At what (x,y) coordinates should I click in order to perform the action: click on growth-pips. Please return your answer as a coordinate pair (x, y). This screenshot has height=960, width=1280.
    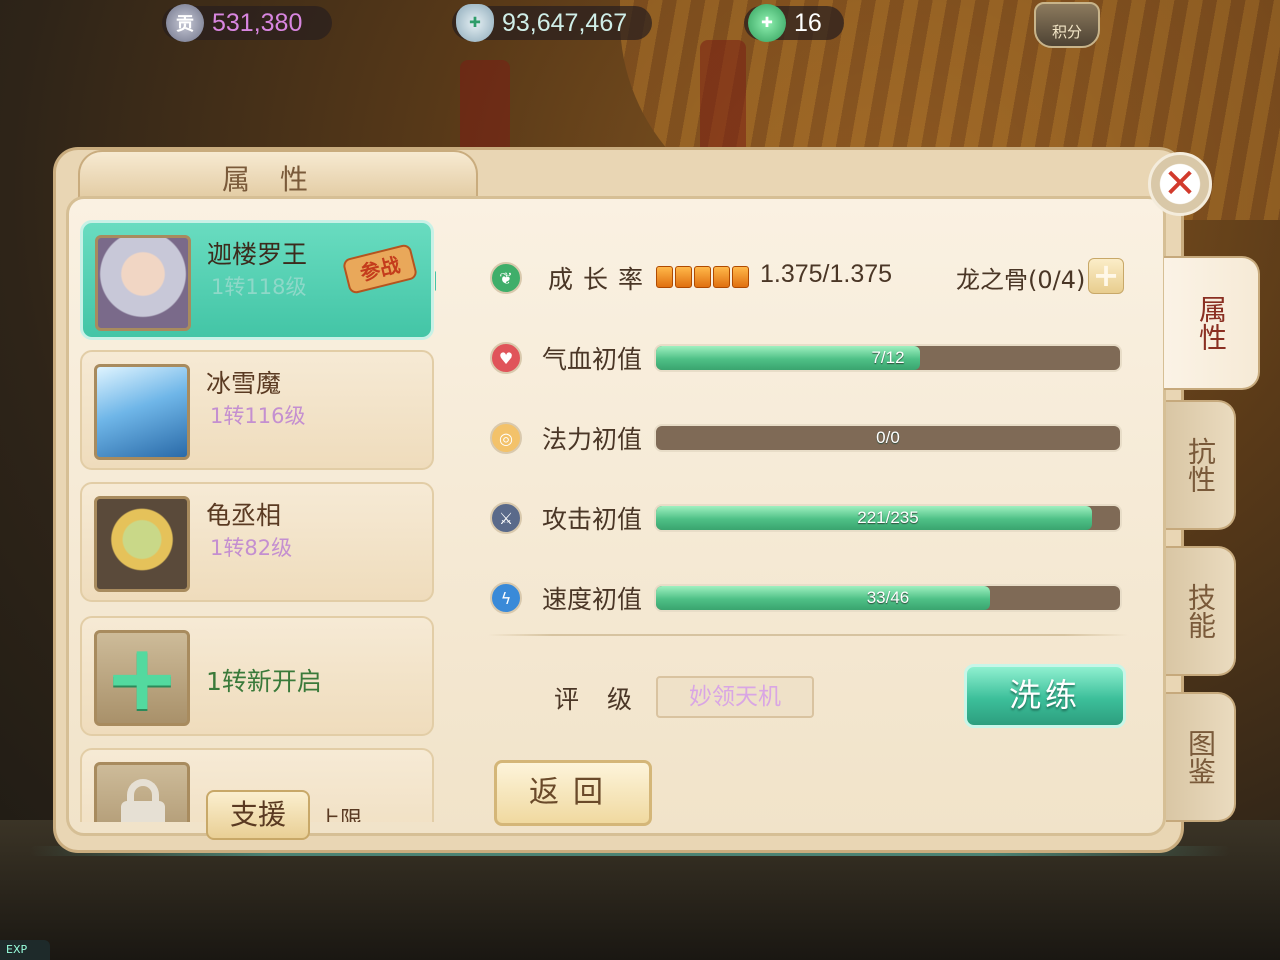
    Looking at the image, I should click on (702, 277).